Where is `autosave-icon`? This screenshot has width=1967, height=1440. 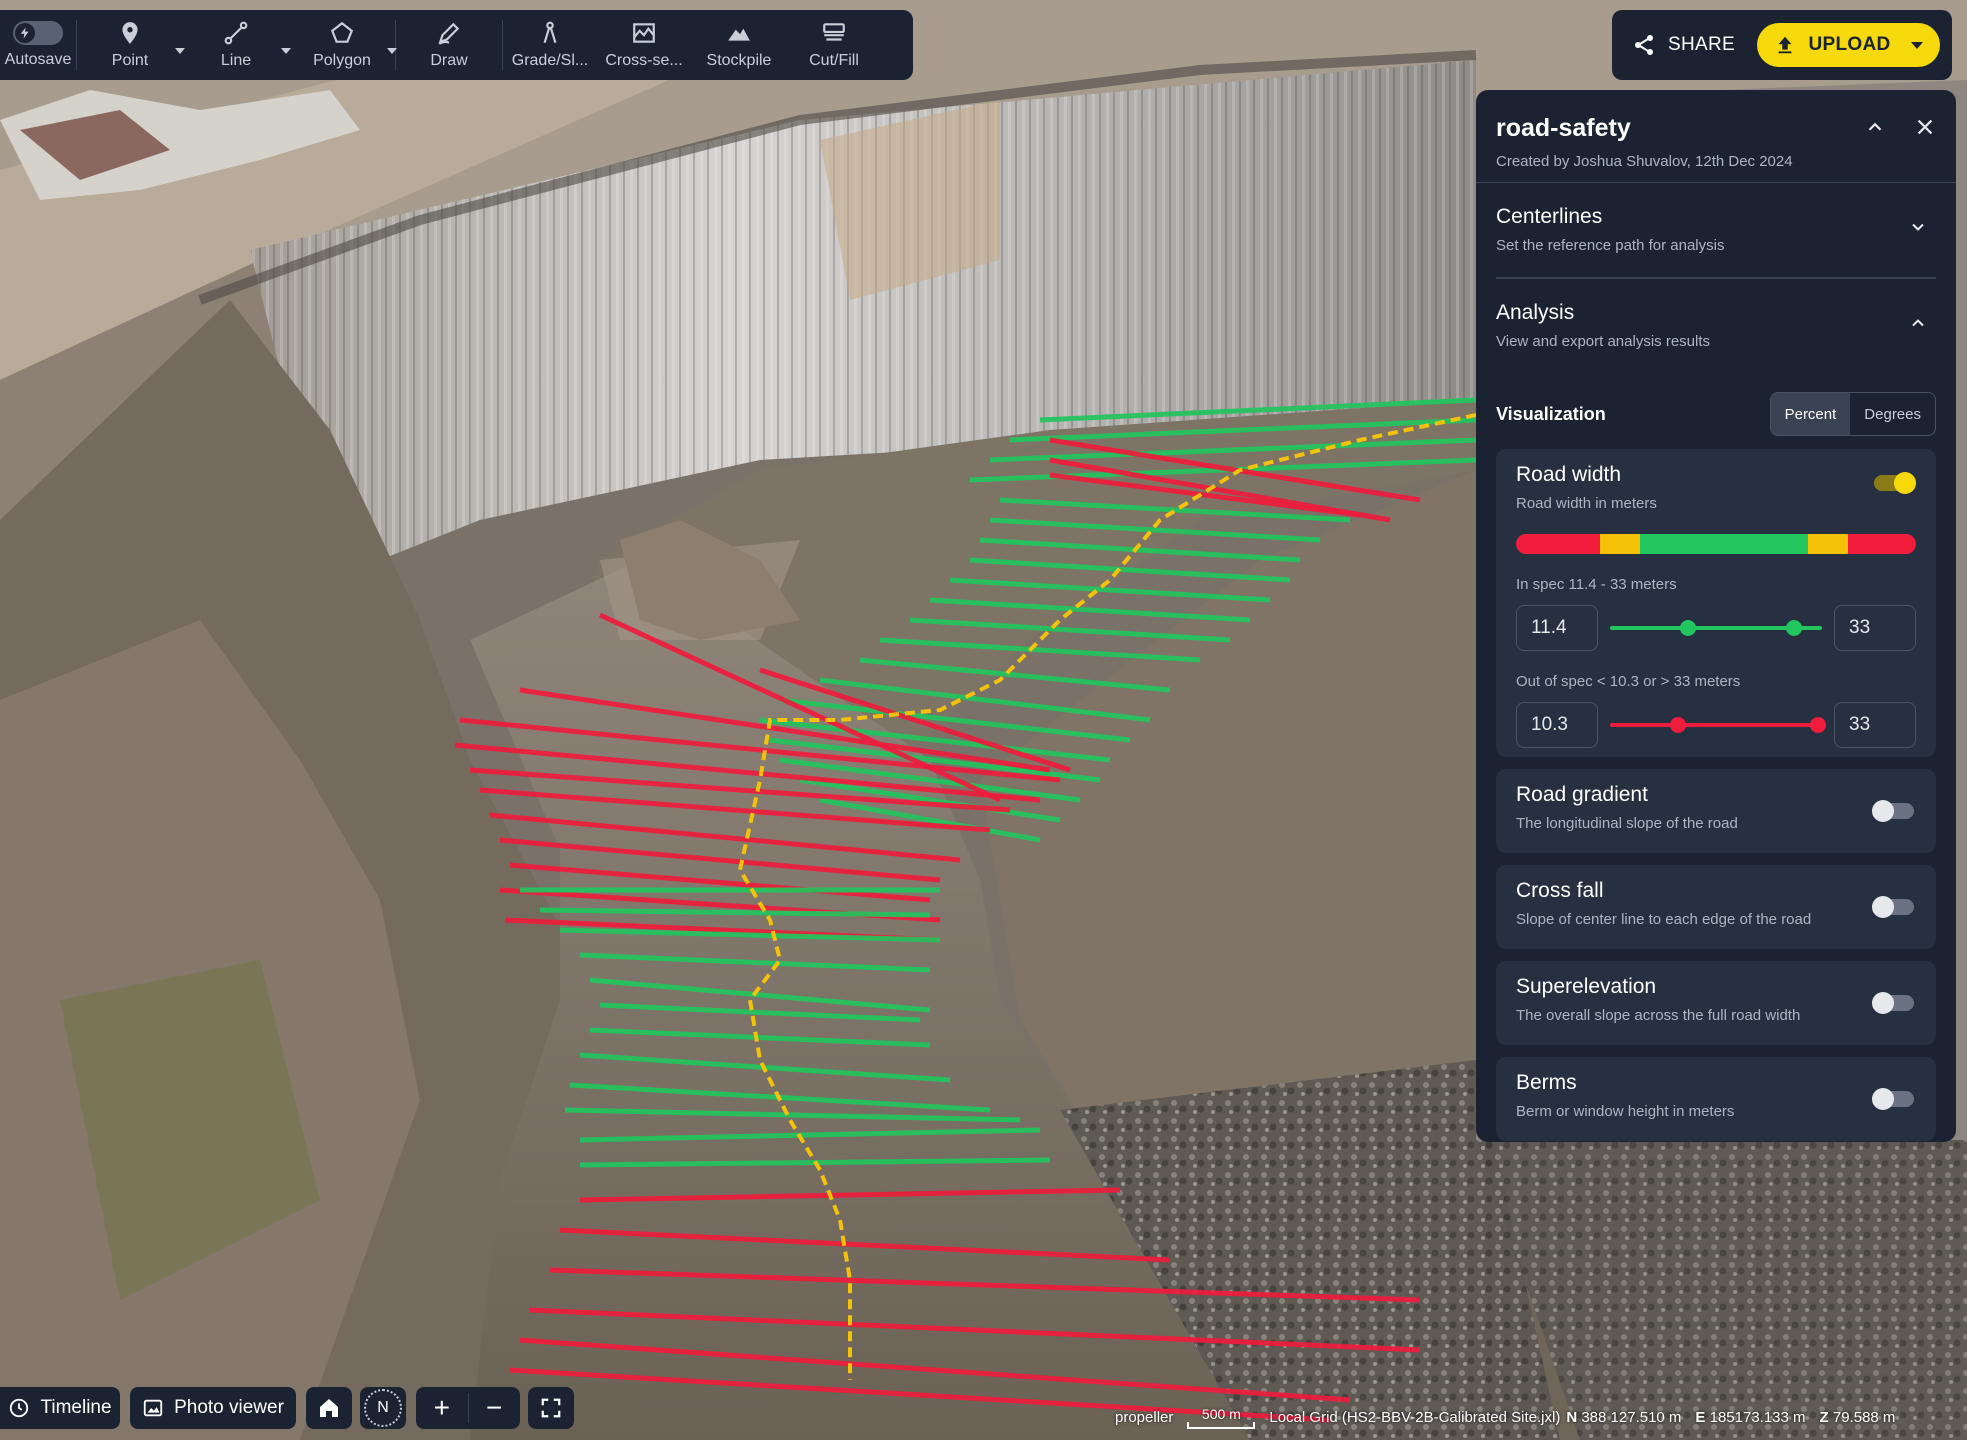 autosave-icon is located at coordinates (38, 33).